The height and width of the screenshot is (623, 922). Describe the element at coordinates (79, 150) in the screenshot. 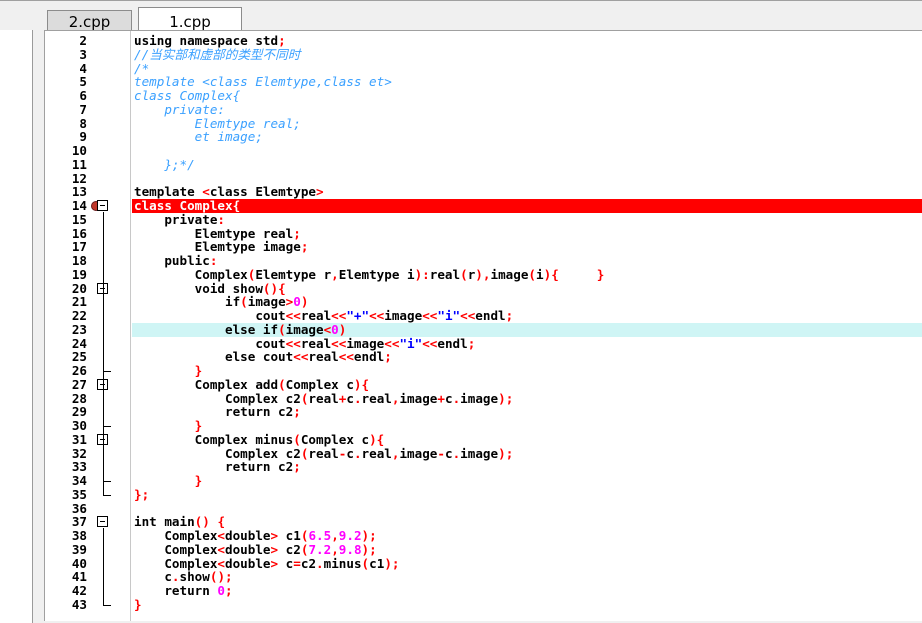

I see `line-number: 10` at that location.